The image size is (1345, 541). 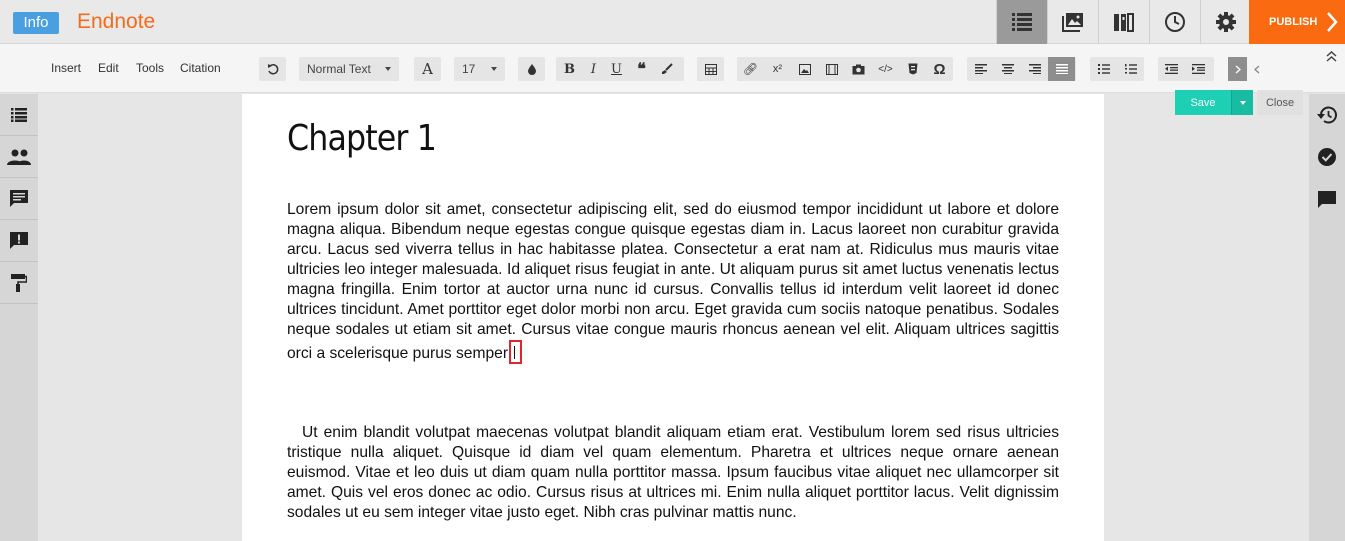 I want to click on sidebar-item-collaborators, so click(x=19, y=157).